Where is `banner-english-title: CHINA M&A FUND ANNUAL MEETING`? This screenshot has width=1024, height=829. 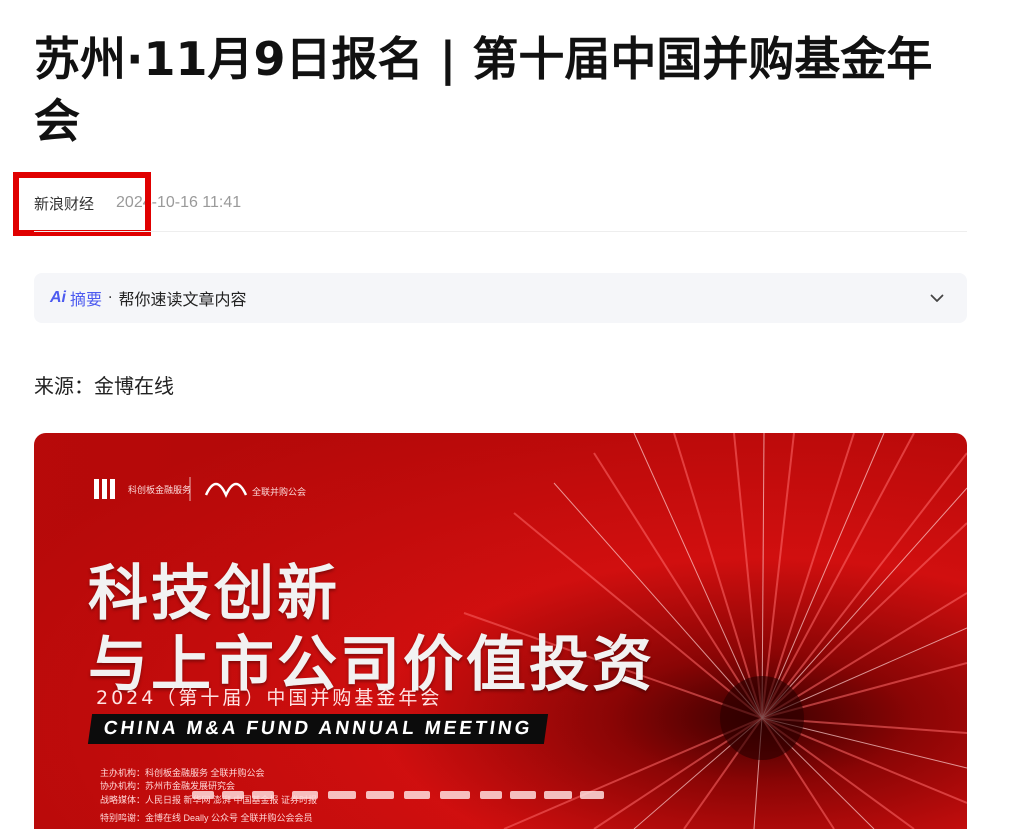
banner-english-title: CHINA M&A FUND ANNUAL MEETING is located at coordinates (318, 729).